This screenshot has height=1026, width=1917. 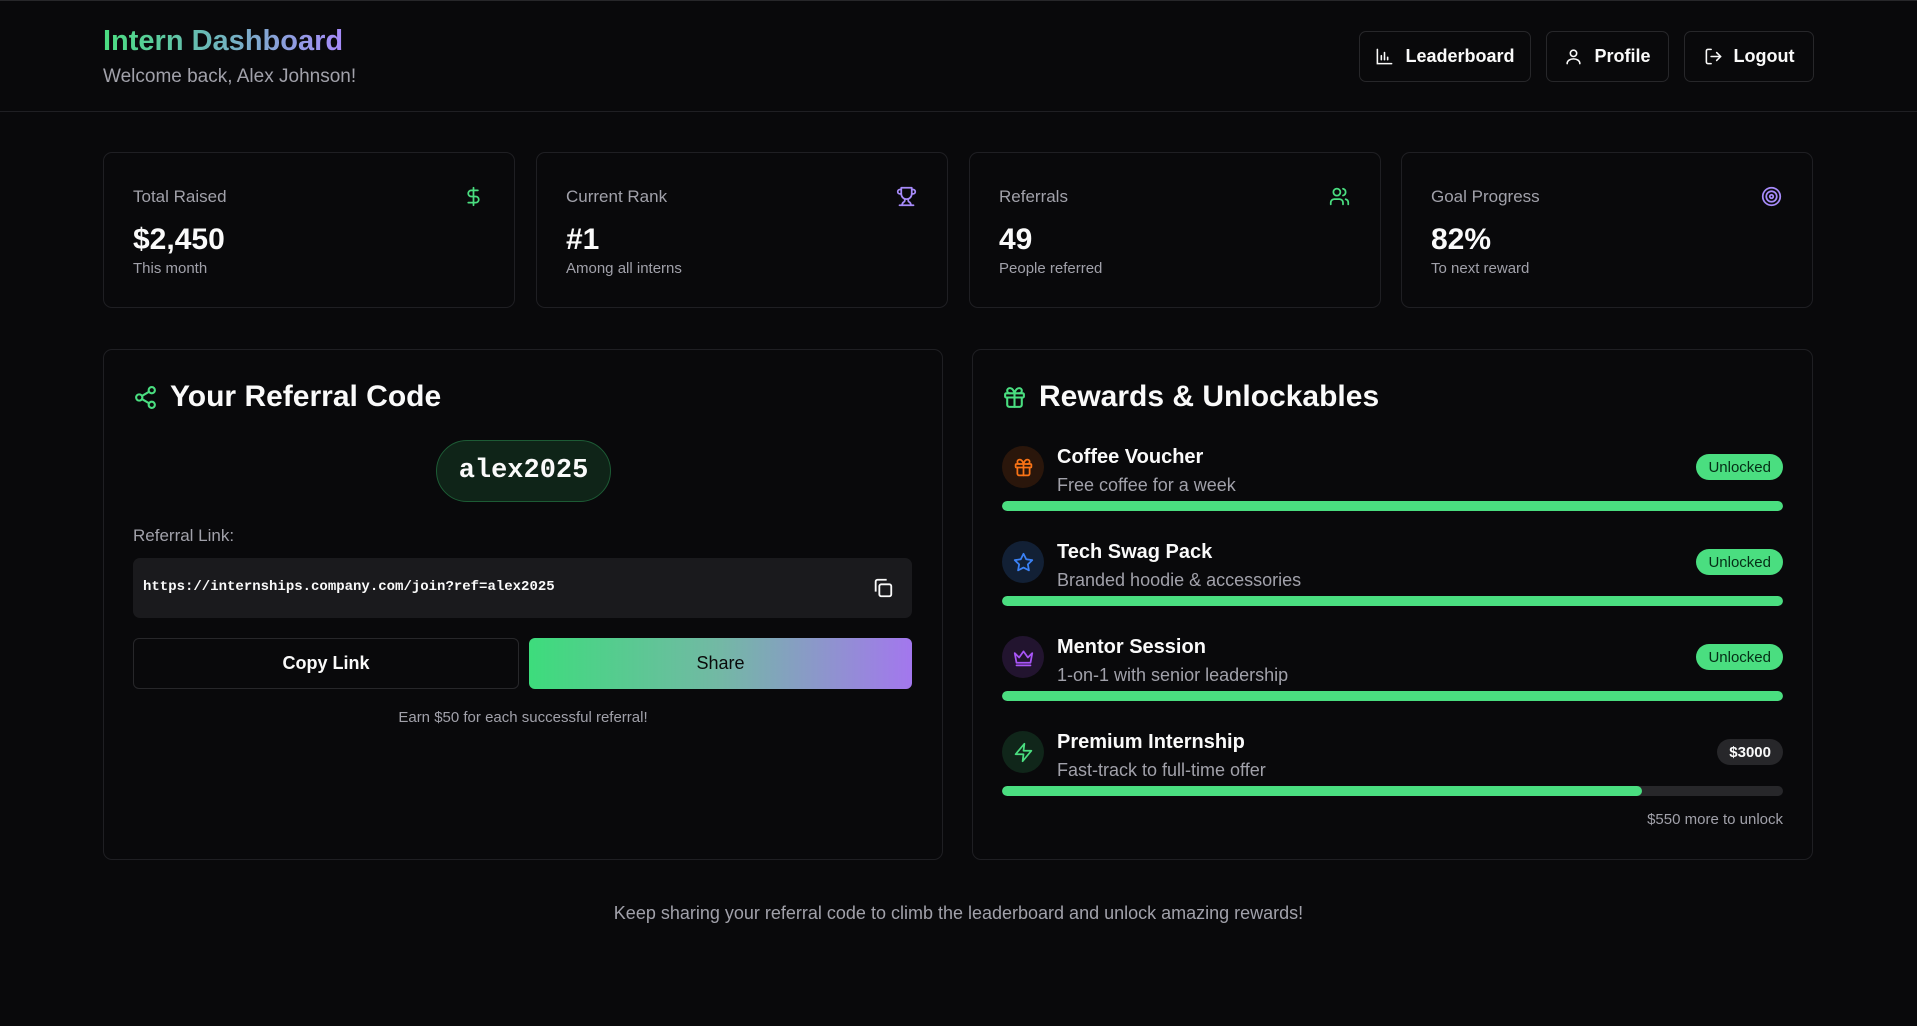 What do you see at coordinates (1480, 268) in the screenshot?
I see `stat-note: To next reward` at bounding box center [1480, 268].